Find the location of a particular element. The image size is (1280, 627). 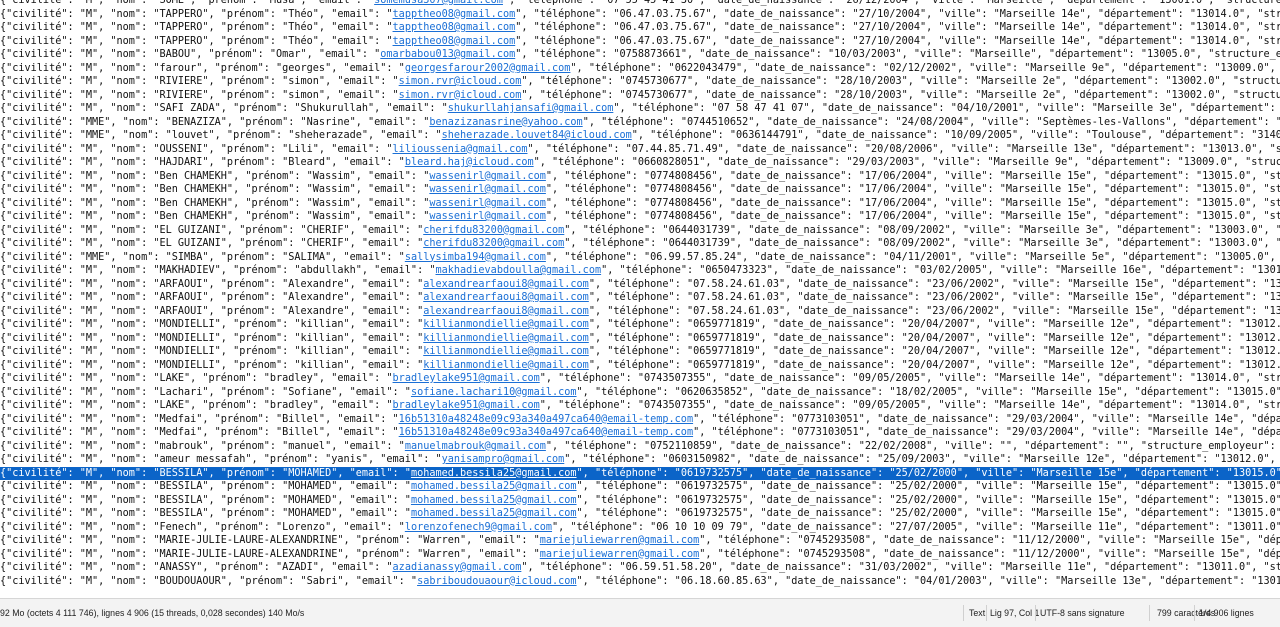

email-link: lorenzofenech9@gmail.com is located at coordinates (478, 527).